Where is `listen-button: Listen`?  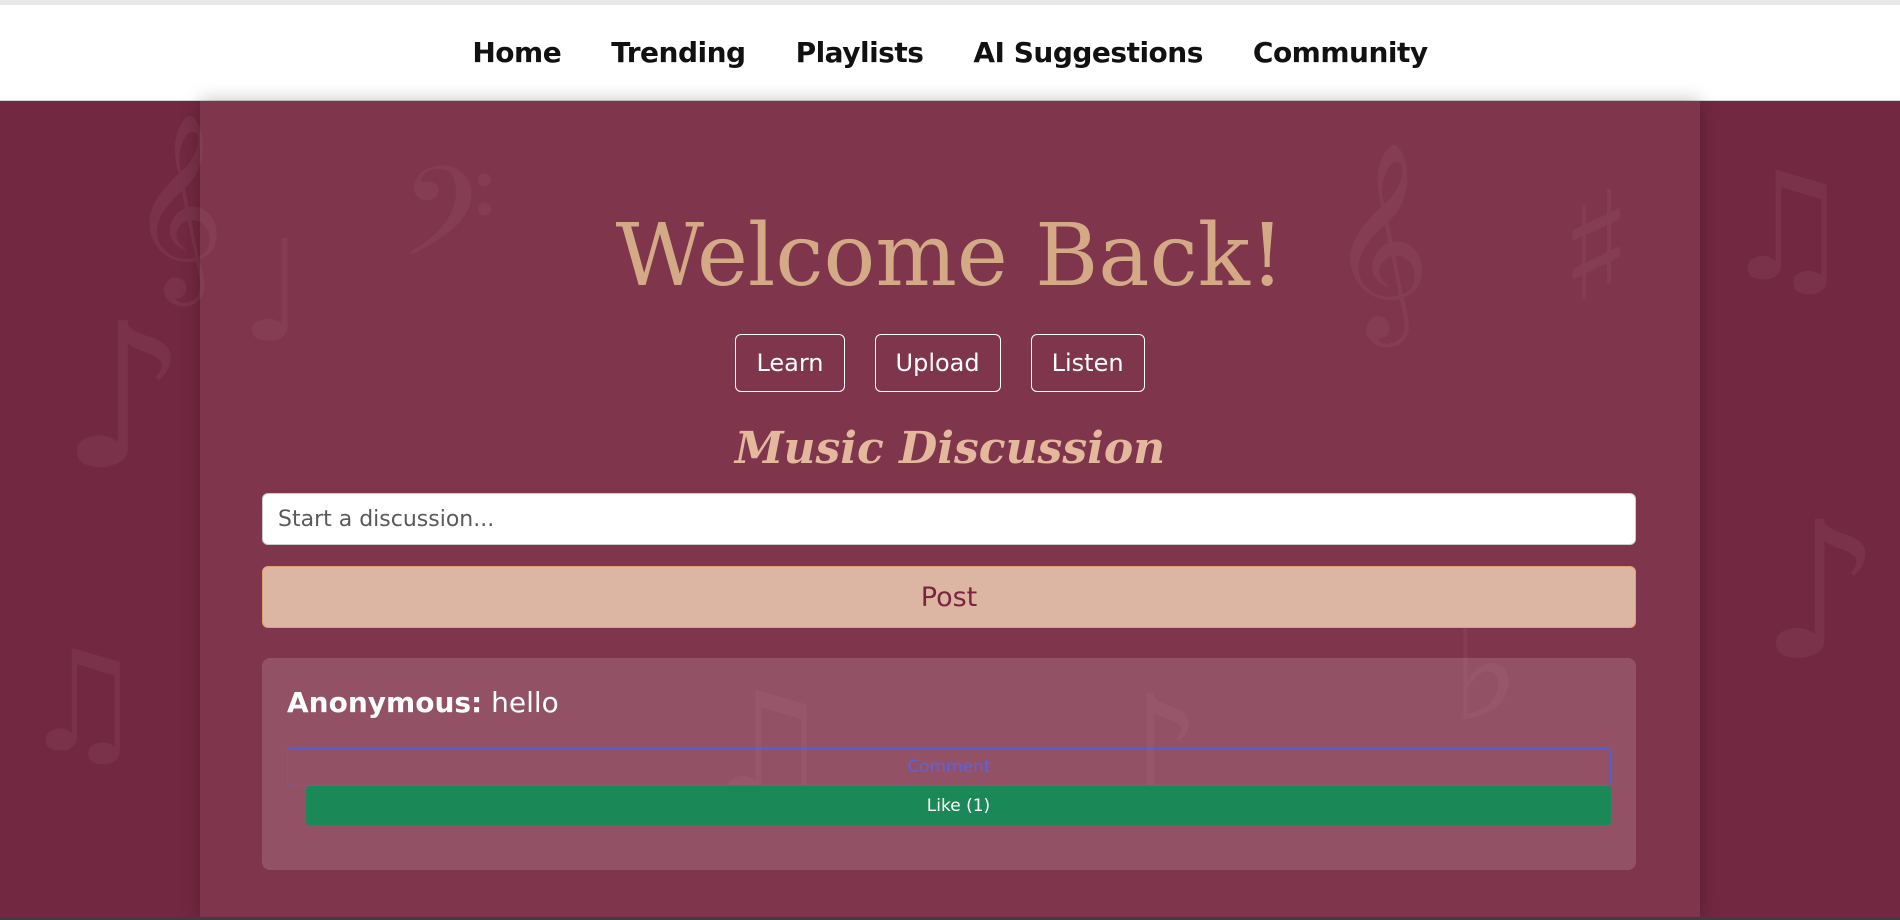 listen-button: Listen is located at coordinates (1087, 363).